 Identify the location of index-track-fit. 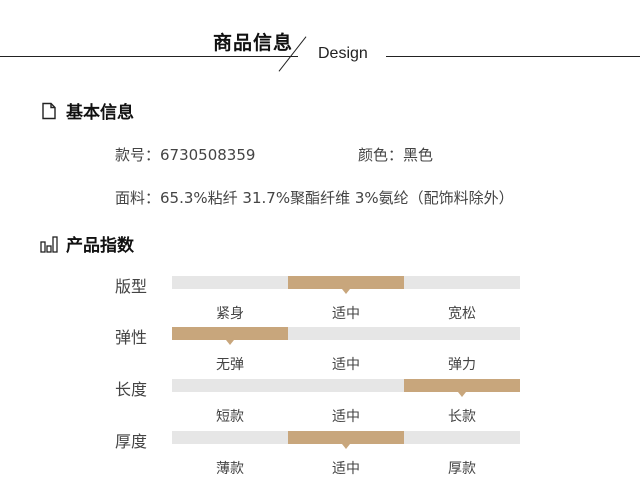
(346, 285).